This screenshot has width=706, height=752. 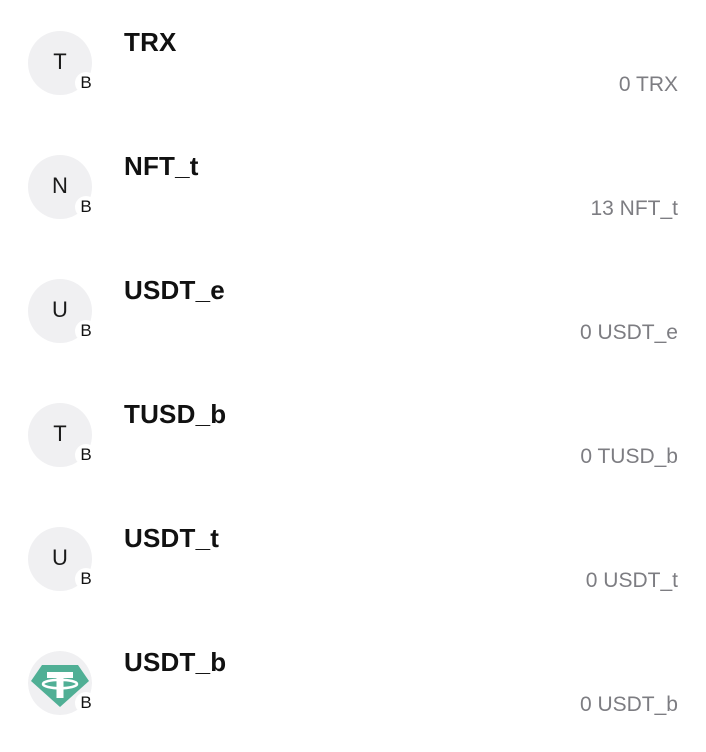 I want to click on token-balance: 0 USDT_b, so click(x=628, y=704).